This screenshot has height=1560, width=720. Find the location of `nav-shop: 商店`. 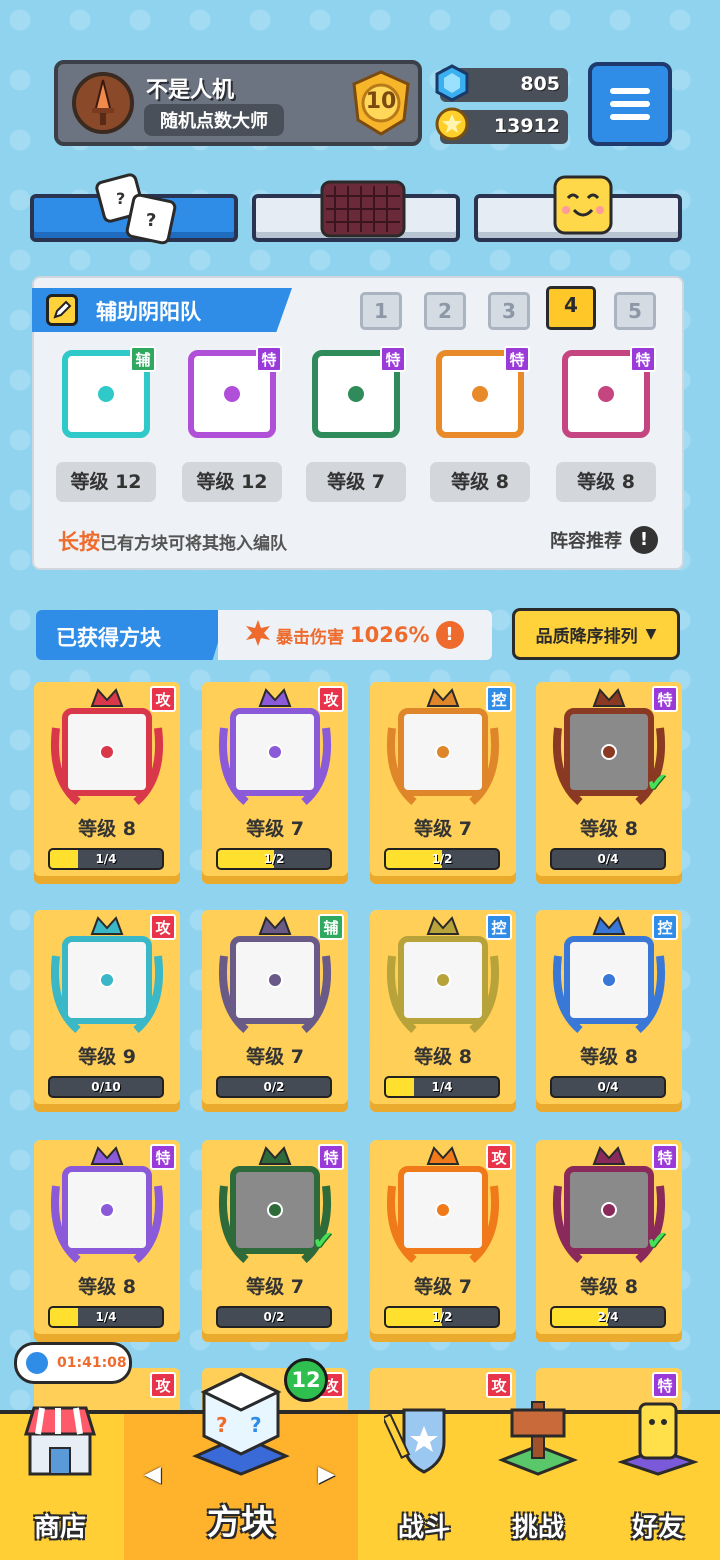

nav-shop: 商店 is located at coordinates (60, 1483).